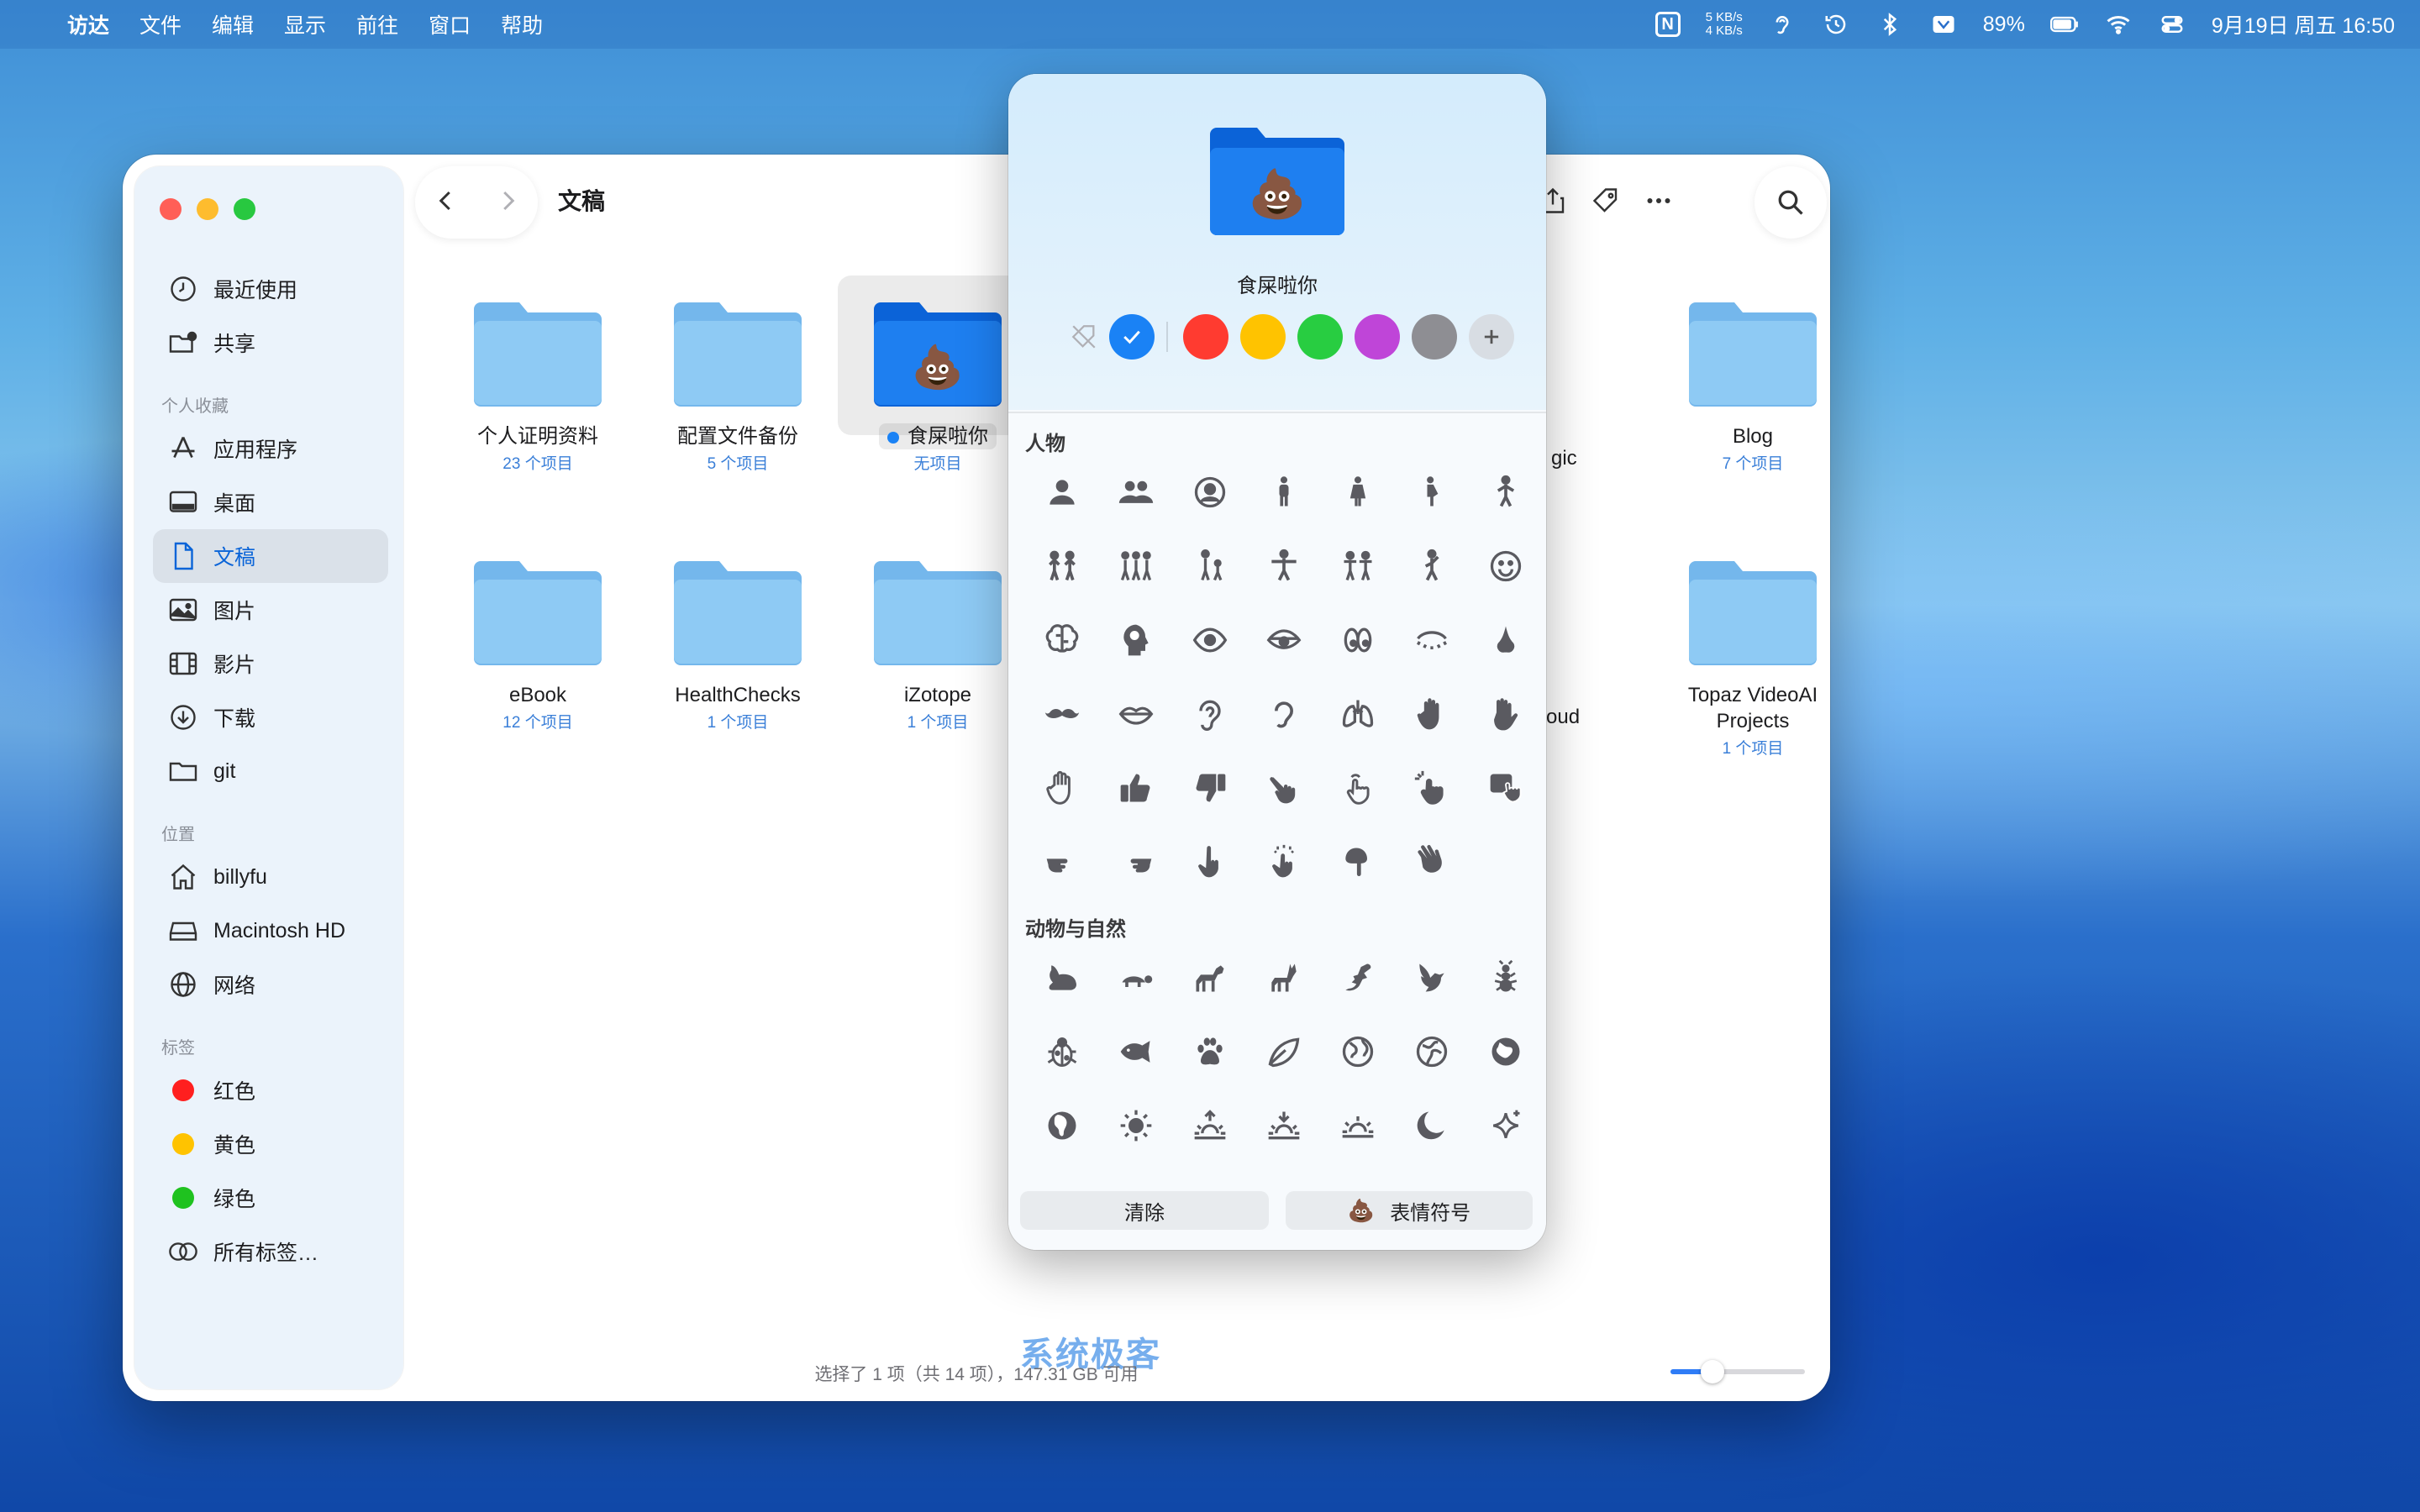 The image size is (2420, 1512). Describe the element at coordinates (1210, 1126) in the screenshot. I see `sunrise-icon` at that location.